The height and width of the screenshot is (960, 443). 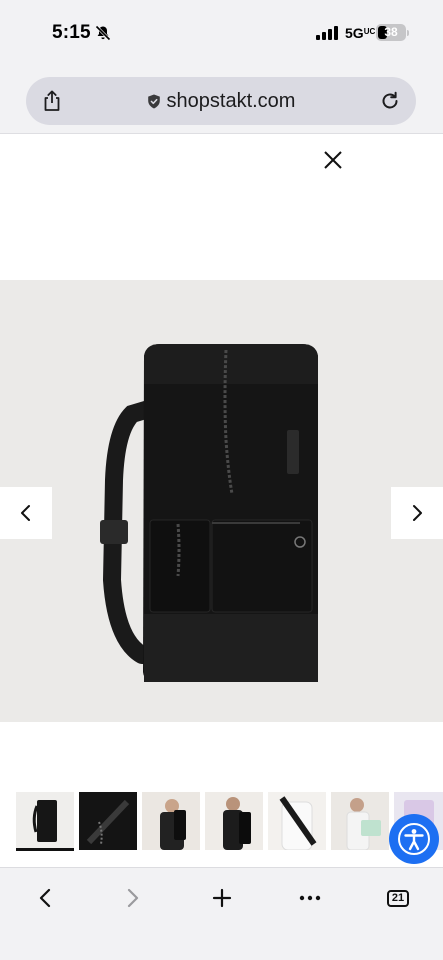 What do you see at coordinates (103, 33) in the screenshot?
I see `bell-slash-icon` at bounding box center [103, 33].